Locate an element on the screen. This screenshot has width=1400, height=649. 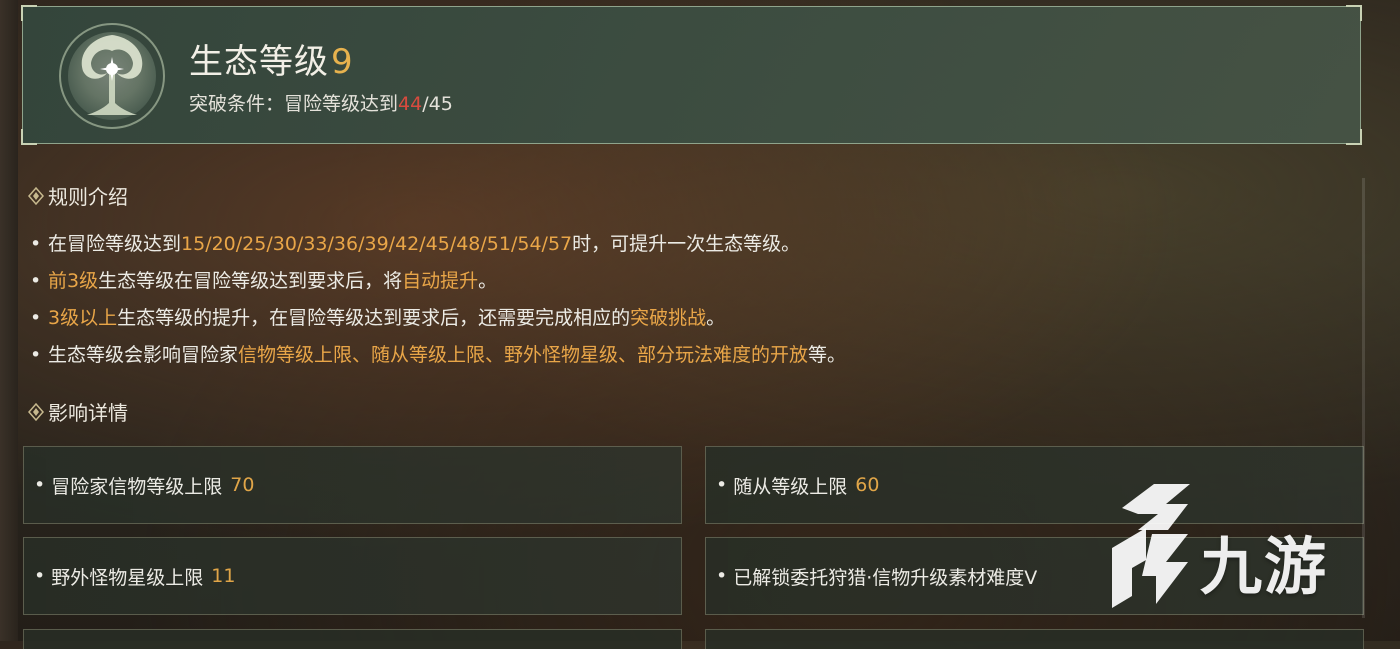
rule-text: 等。 is located at coordinates (827, 355).